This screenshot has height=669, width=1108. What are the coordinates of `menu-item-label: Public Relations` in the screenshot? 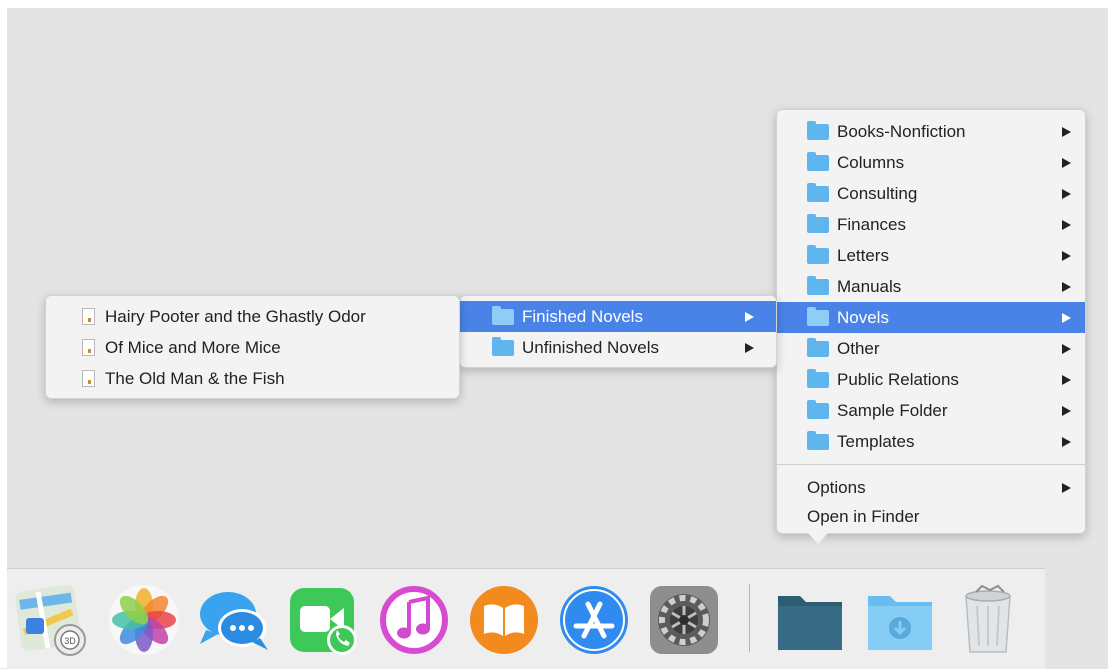 It's located at (898, 379).